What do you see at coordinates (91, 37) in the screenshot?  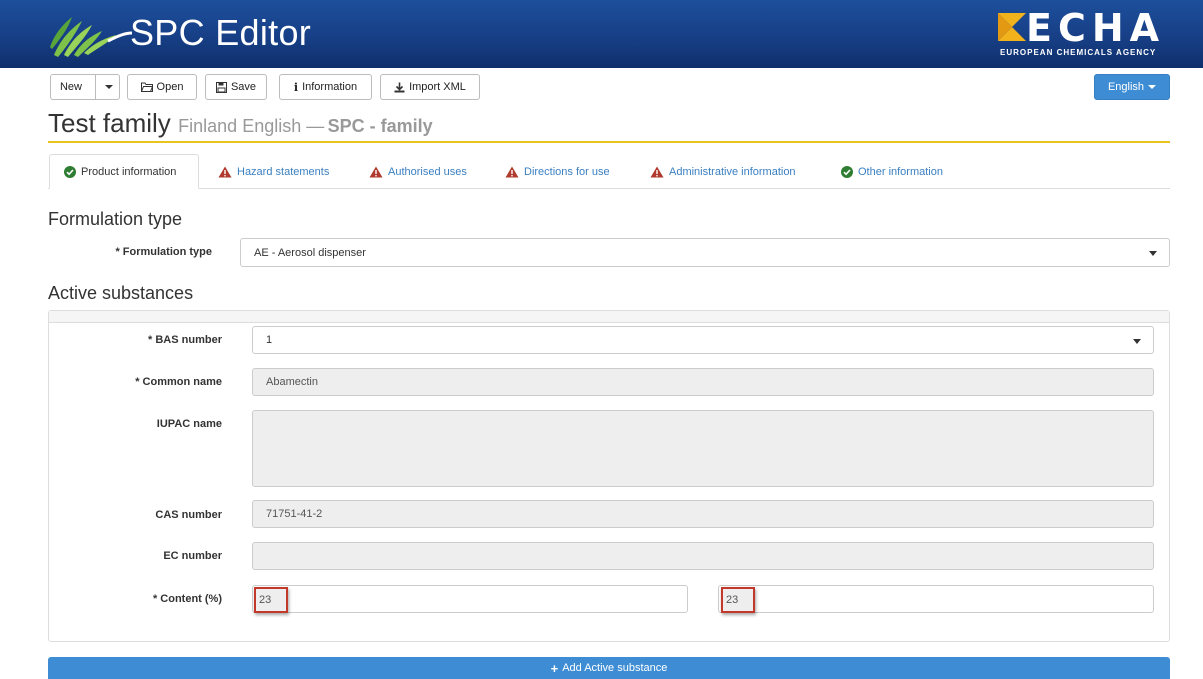 I see `leaf-logo-icon` at bounding box center [91, 37].